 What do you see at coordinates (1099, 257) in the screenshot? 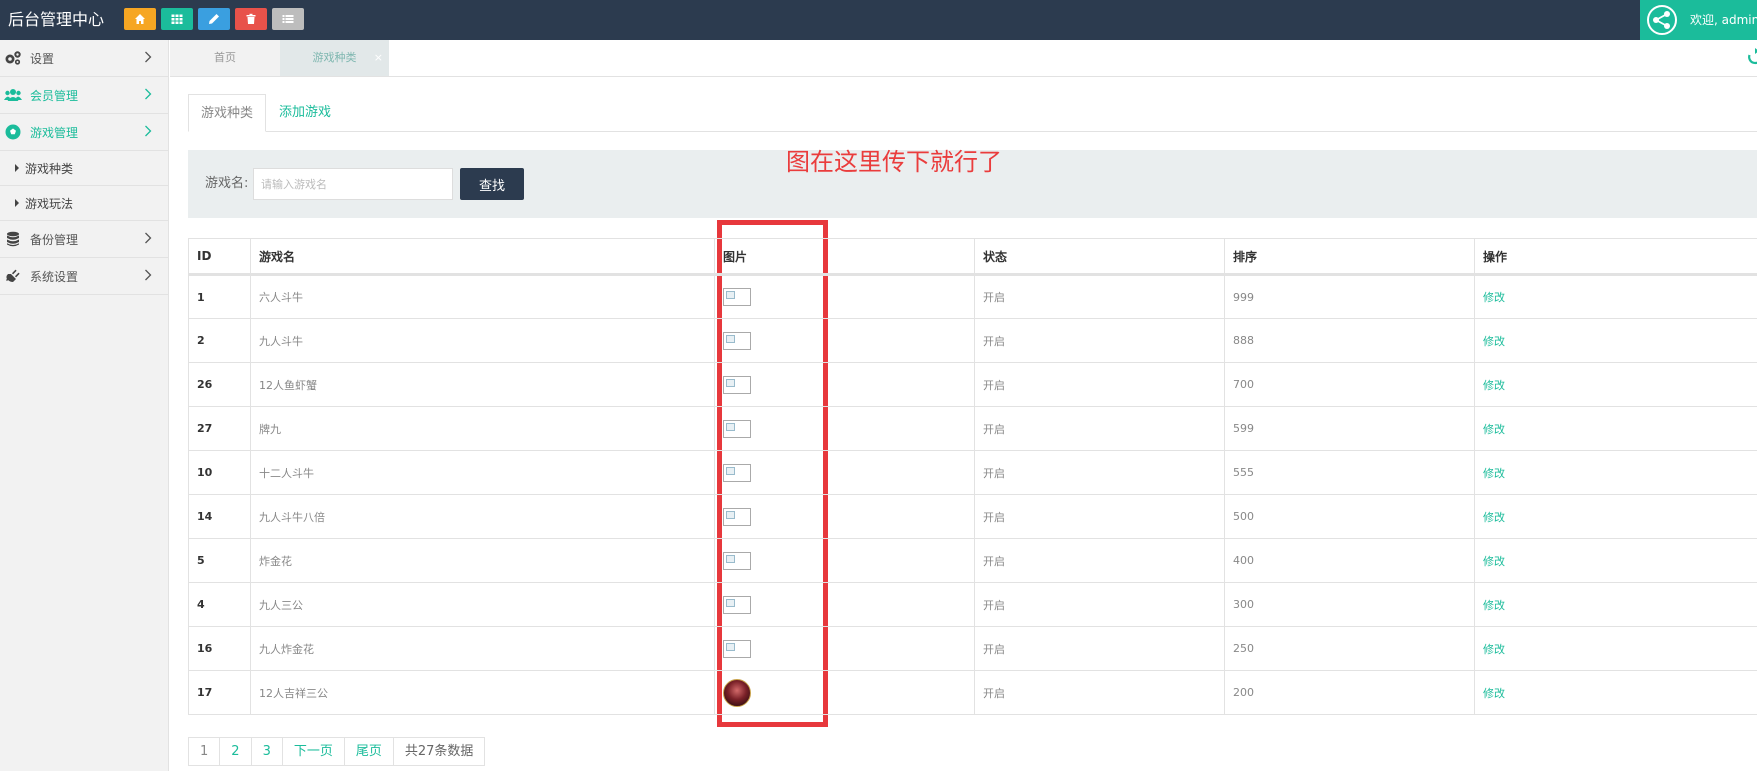
I see `column-header-status: 状态` at bounding box center [1099, 257].